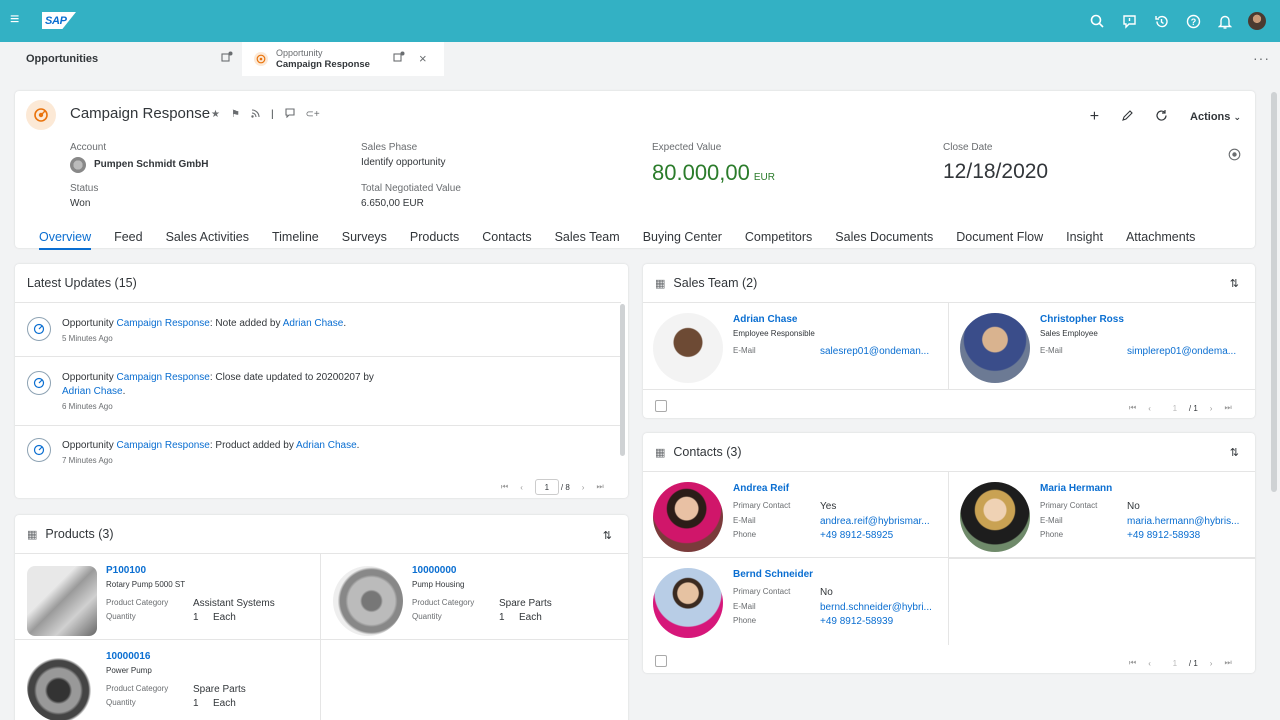 The width and height of the screenshot is (1280, 720). What do you see at coordinates (1082, 319) in the screenshot?
I see `member-name-link: Christopher Ross` at bounding box center [1082, 319].